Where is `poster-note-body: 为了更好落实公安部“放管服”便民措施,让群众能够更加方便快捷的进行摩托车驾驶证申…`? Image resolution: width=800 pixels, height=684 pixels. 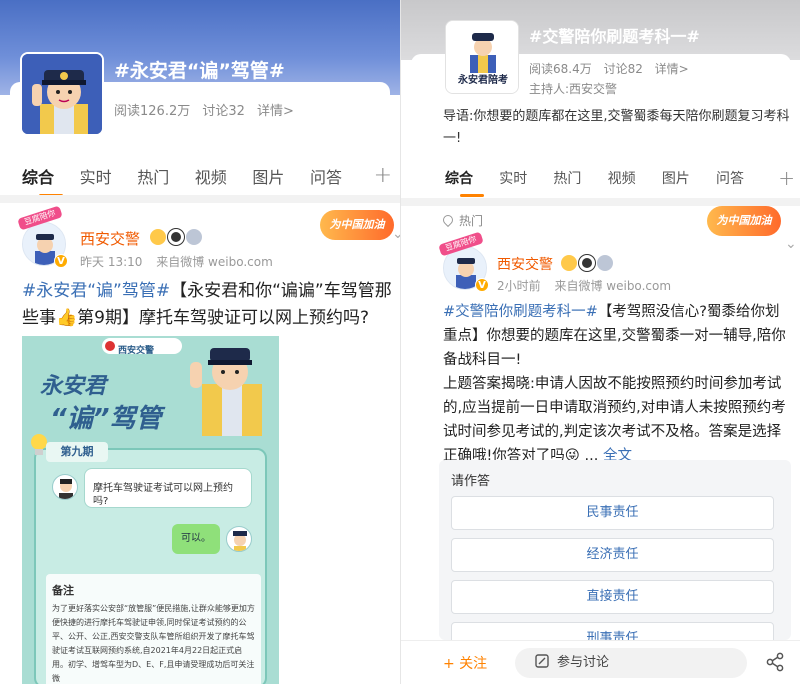
poster-note-body: 为了更好落实公安部“放管服”便民措施,让群众能够更加方便快捷的进行摩托车驾驶证申… is located at coordinates (153, 643).